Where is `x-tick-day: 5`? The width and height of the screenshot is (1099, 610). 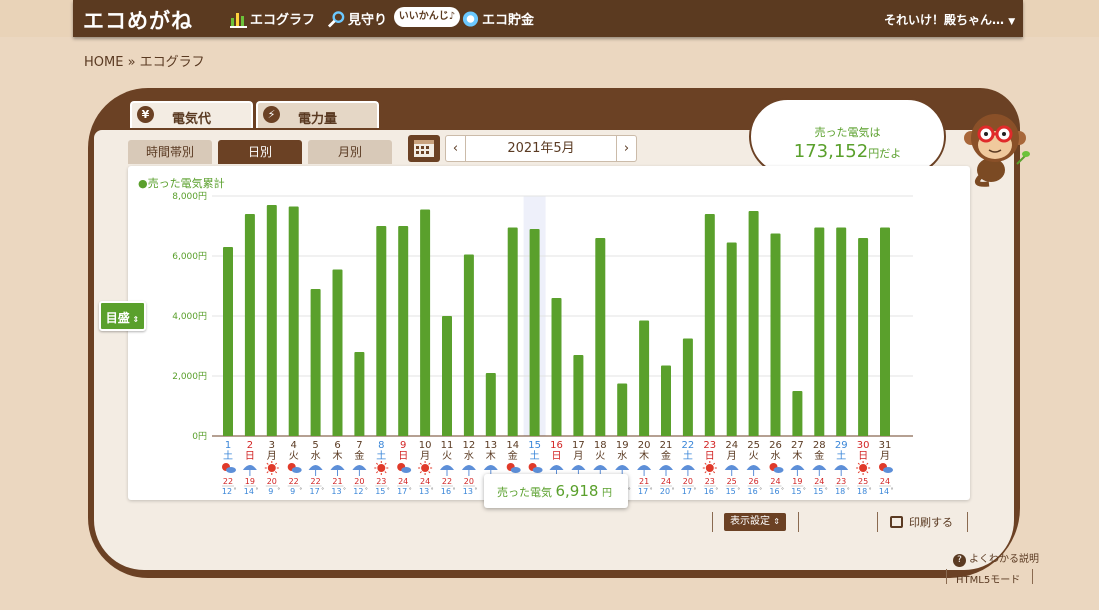 x-tick-day: 5 is located at coordinates (315, 445).